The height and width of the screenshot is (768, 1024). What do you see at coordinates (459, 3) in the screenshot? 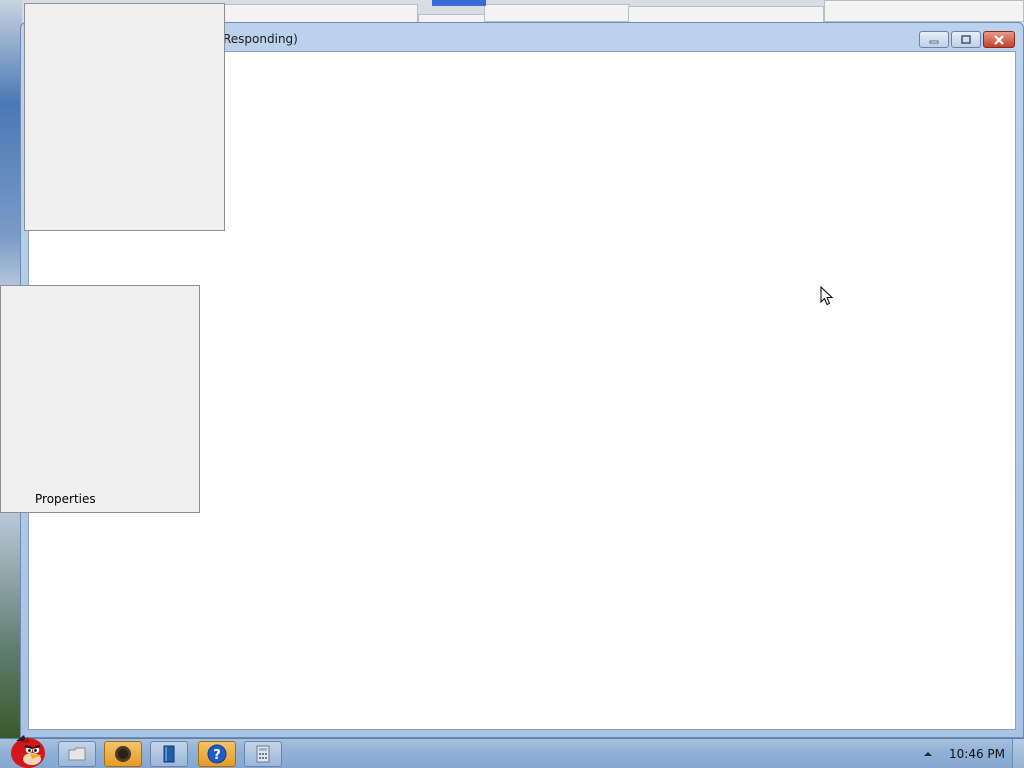
I see `ghost-window-bar` at bounding box center [459, 3].